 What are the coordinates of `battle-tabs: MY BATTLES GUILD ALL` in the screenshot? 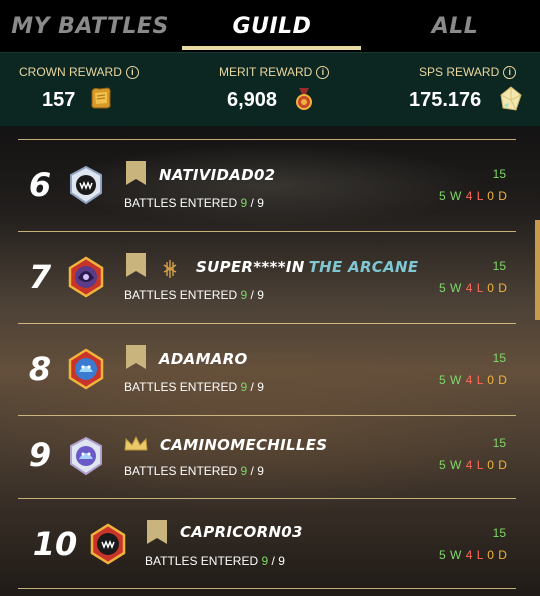 It's located at (270, 26).